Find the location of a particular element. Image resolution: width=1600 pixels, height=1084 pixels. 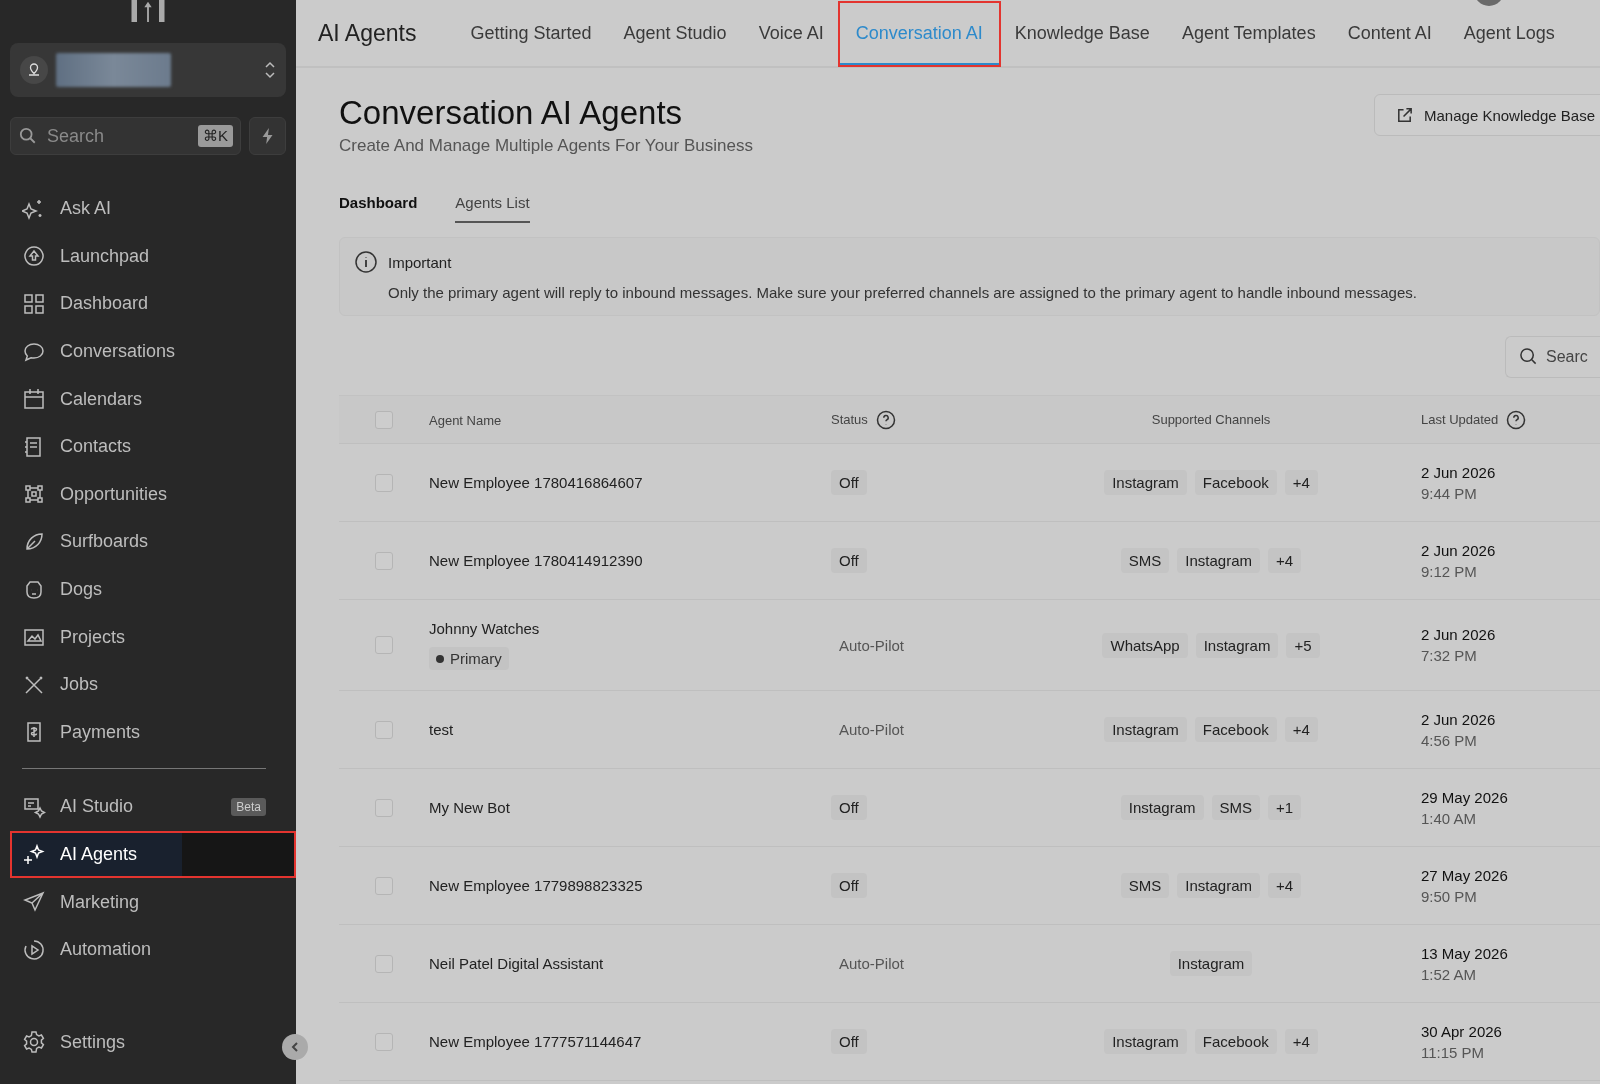

time-text: 1:52 AM is located at coordinates (1449, 974).